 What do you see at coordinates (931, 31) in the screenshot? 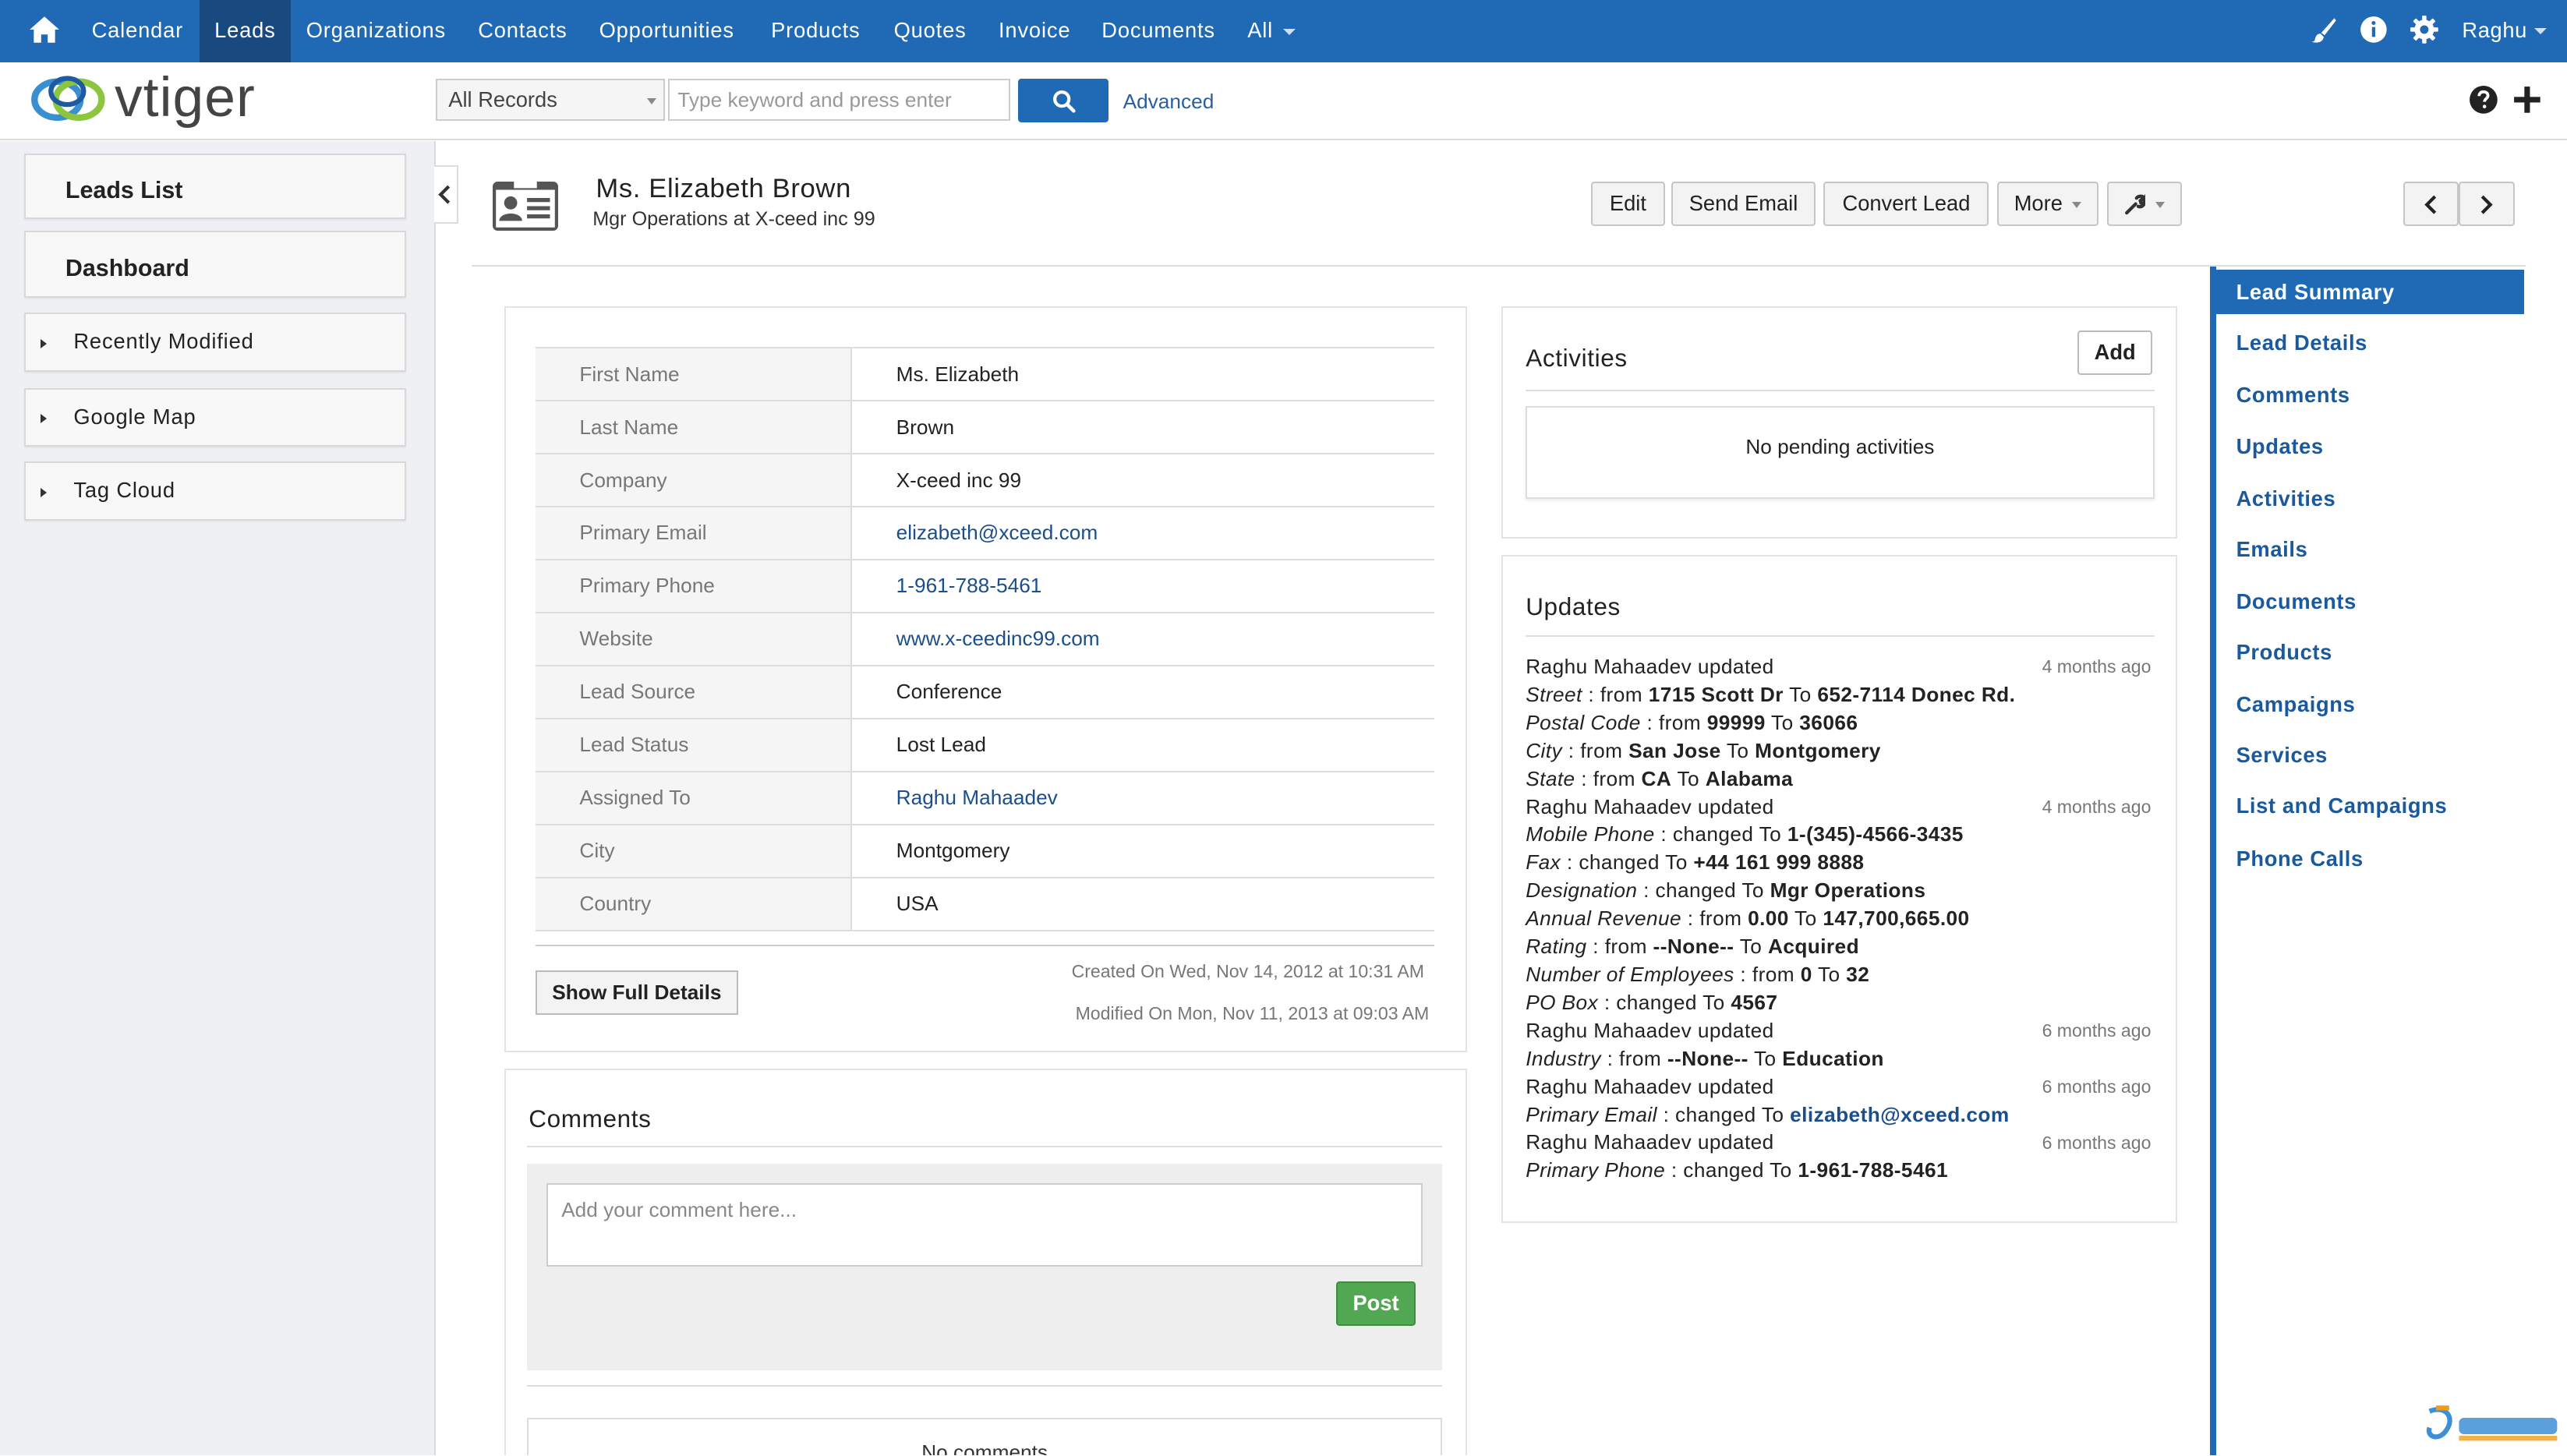
I see `nav-quotes: Quotes` at bounding box center [931, 31].